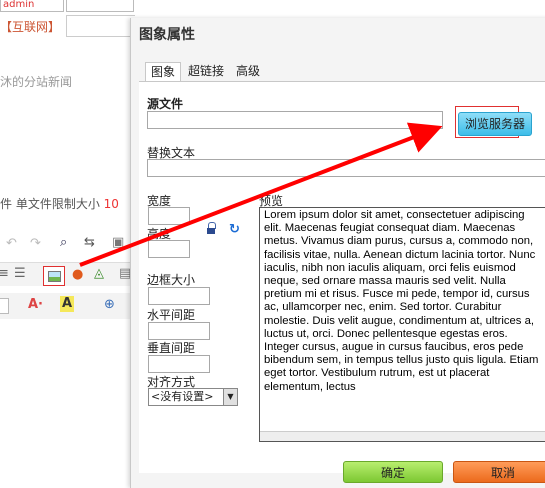 The width and height of the screenshot is (545, 488). What do you see at coordinates (182, 396) in the screenshot?
I see `align-selected-value: <没有设置>` at bounding box center [182, 396].